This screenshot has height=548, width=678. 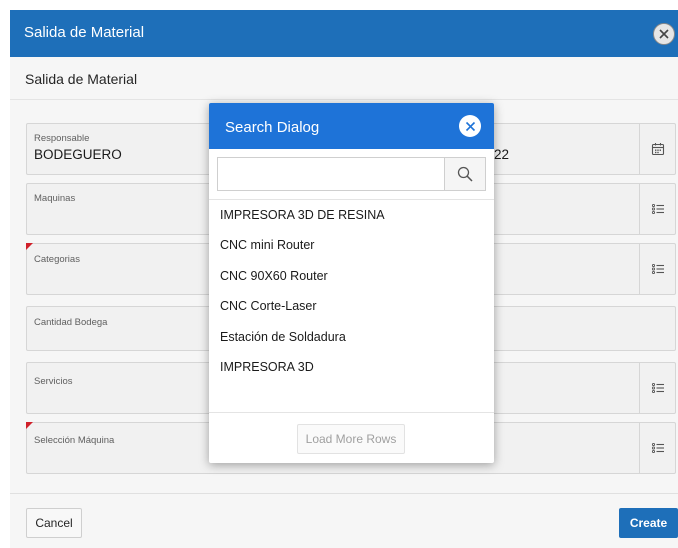 I want to click on date-value-partial: 22, so click(x=502, y=154).